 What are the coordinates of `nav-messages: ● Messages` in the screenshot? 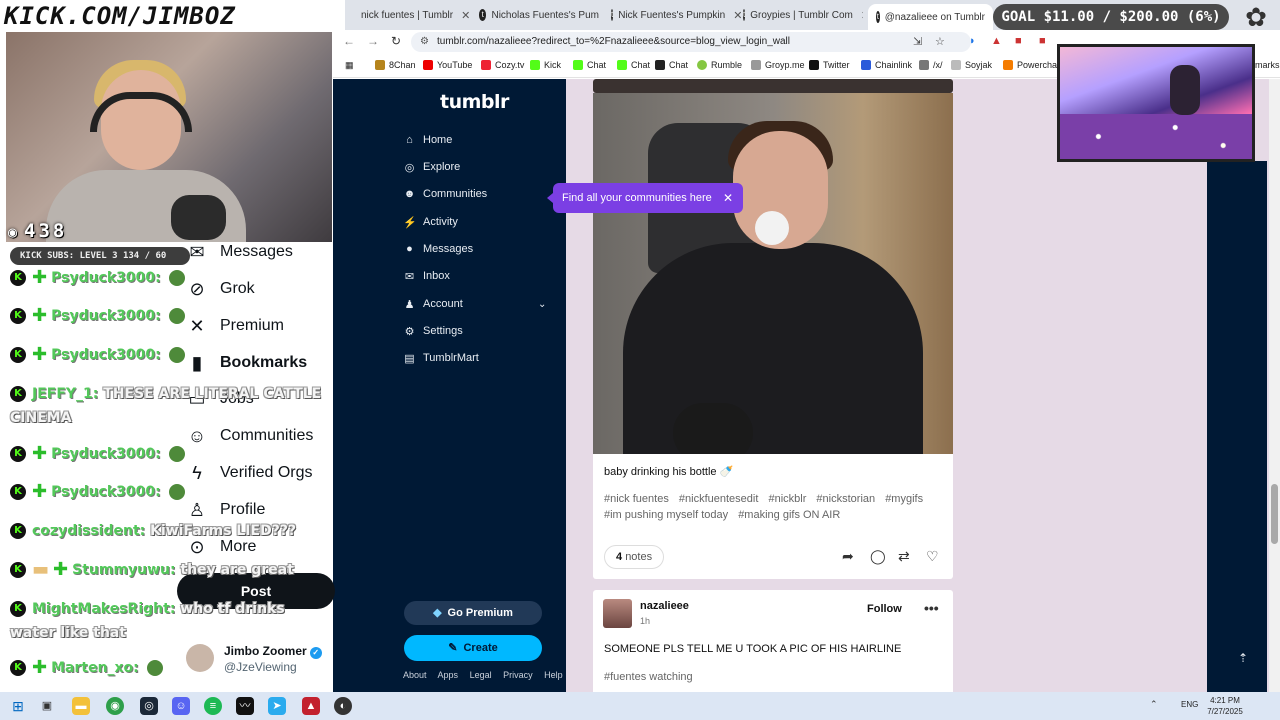 It's located at (438, 249).